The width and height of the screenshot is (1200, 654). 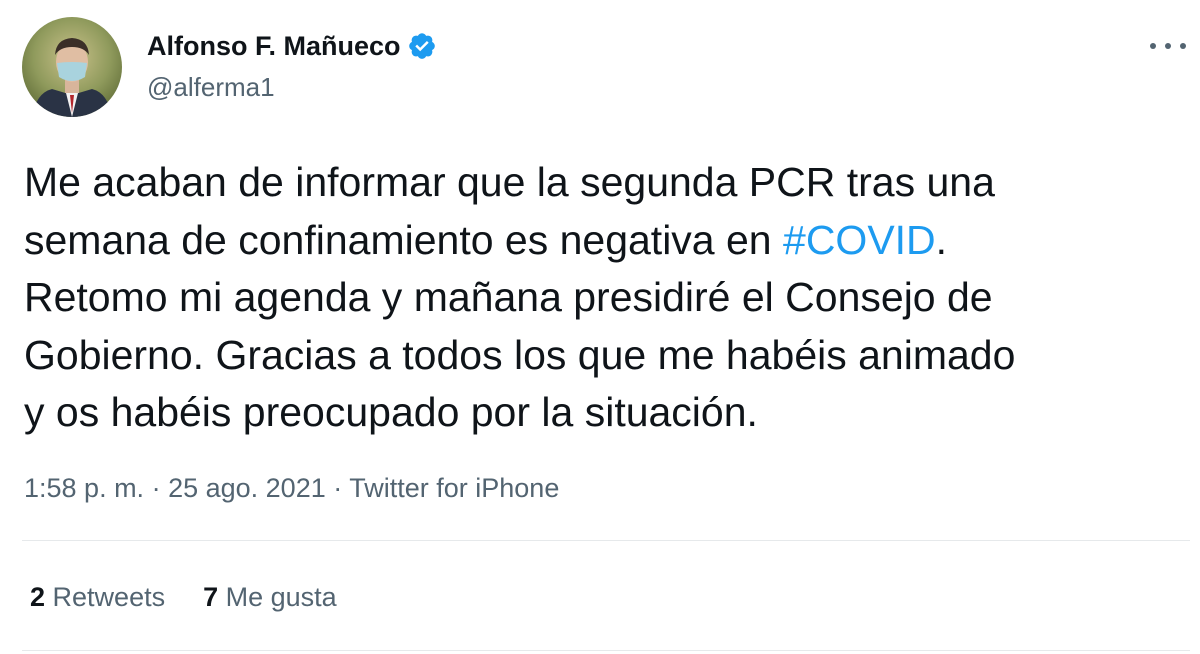 What do you see at coordinates (38, 597) in the screenshot?
I see `retweets-count: 2` at bounding box center [38, 597].